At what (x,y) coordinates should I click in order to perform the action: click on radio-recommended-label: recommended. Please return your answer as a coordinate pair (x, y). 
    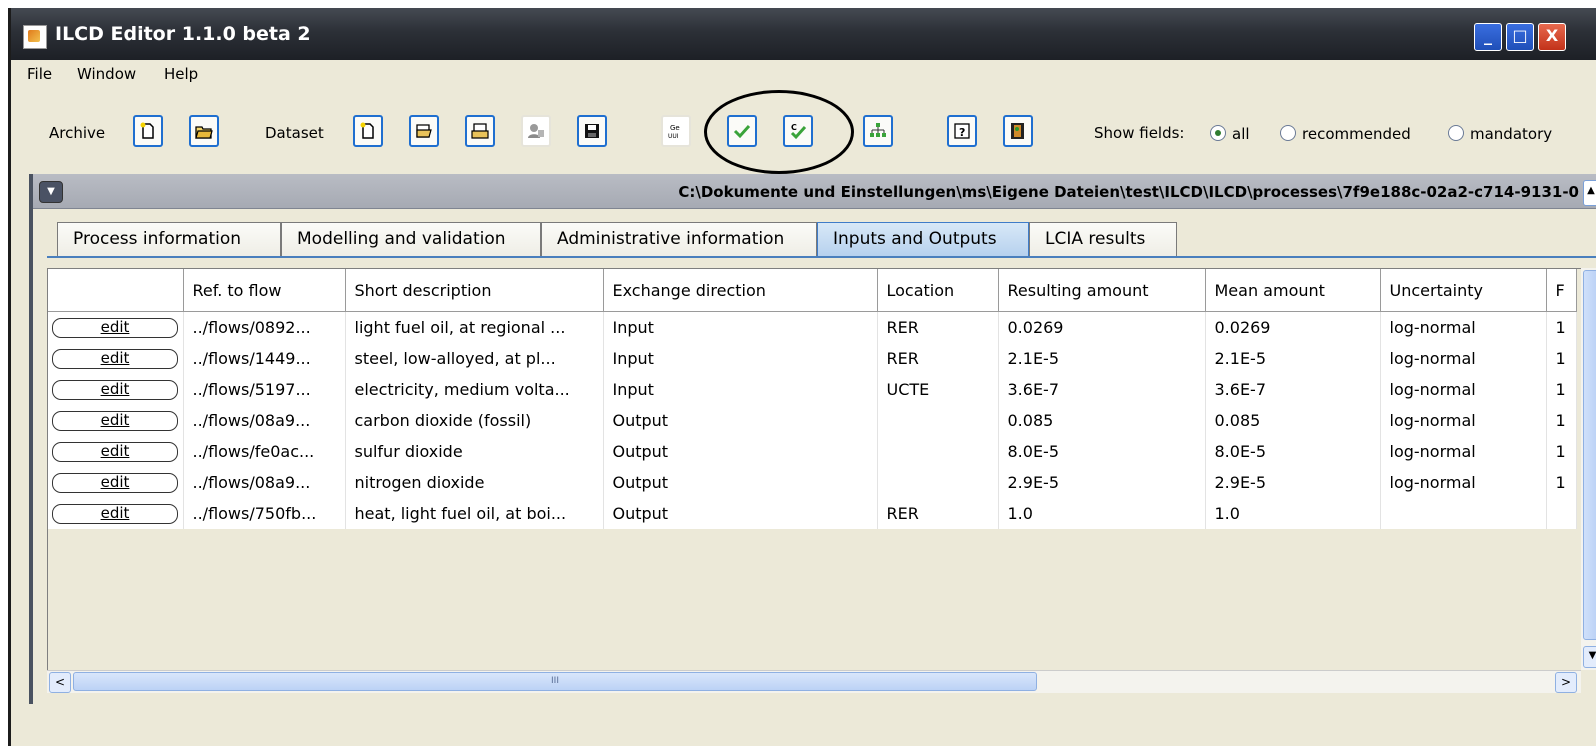
    Looking at the image, I should click on (1356, 134).